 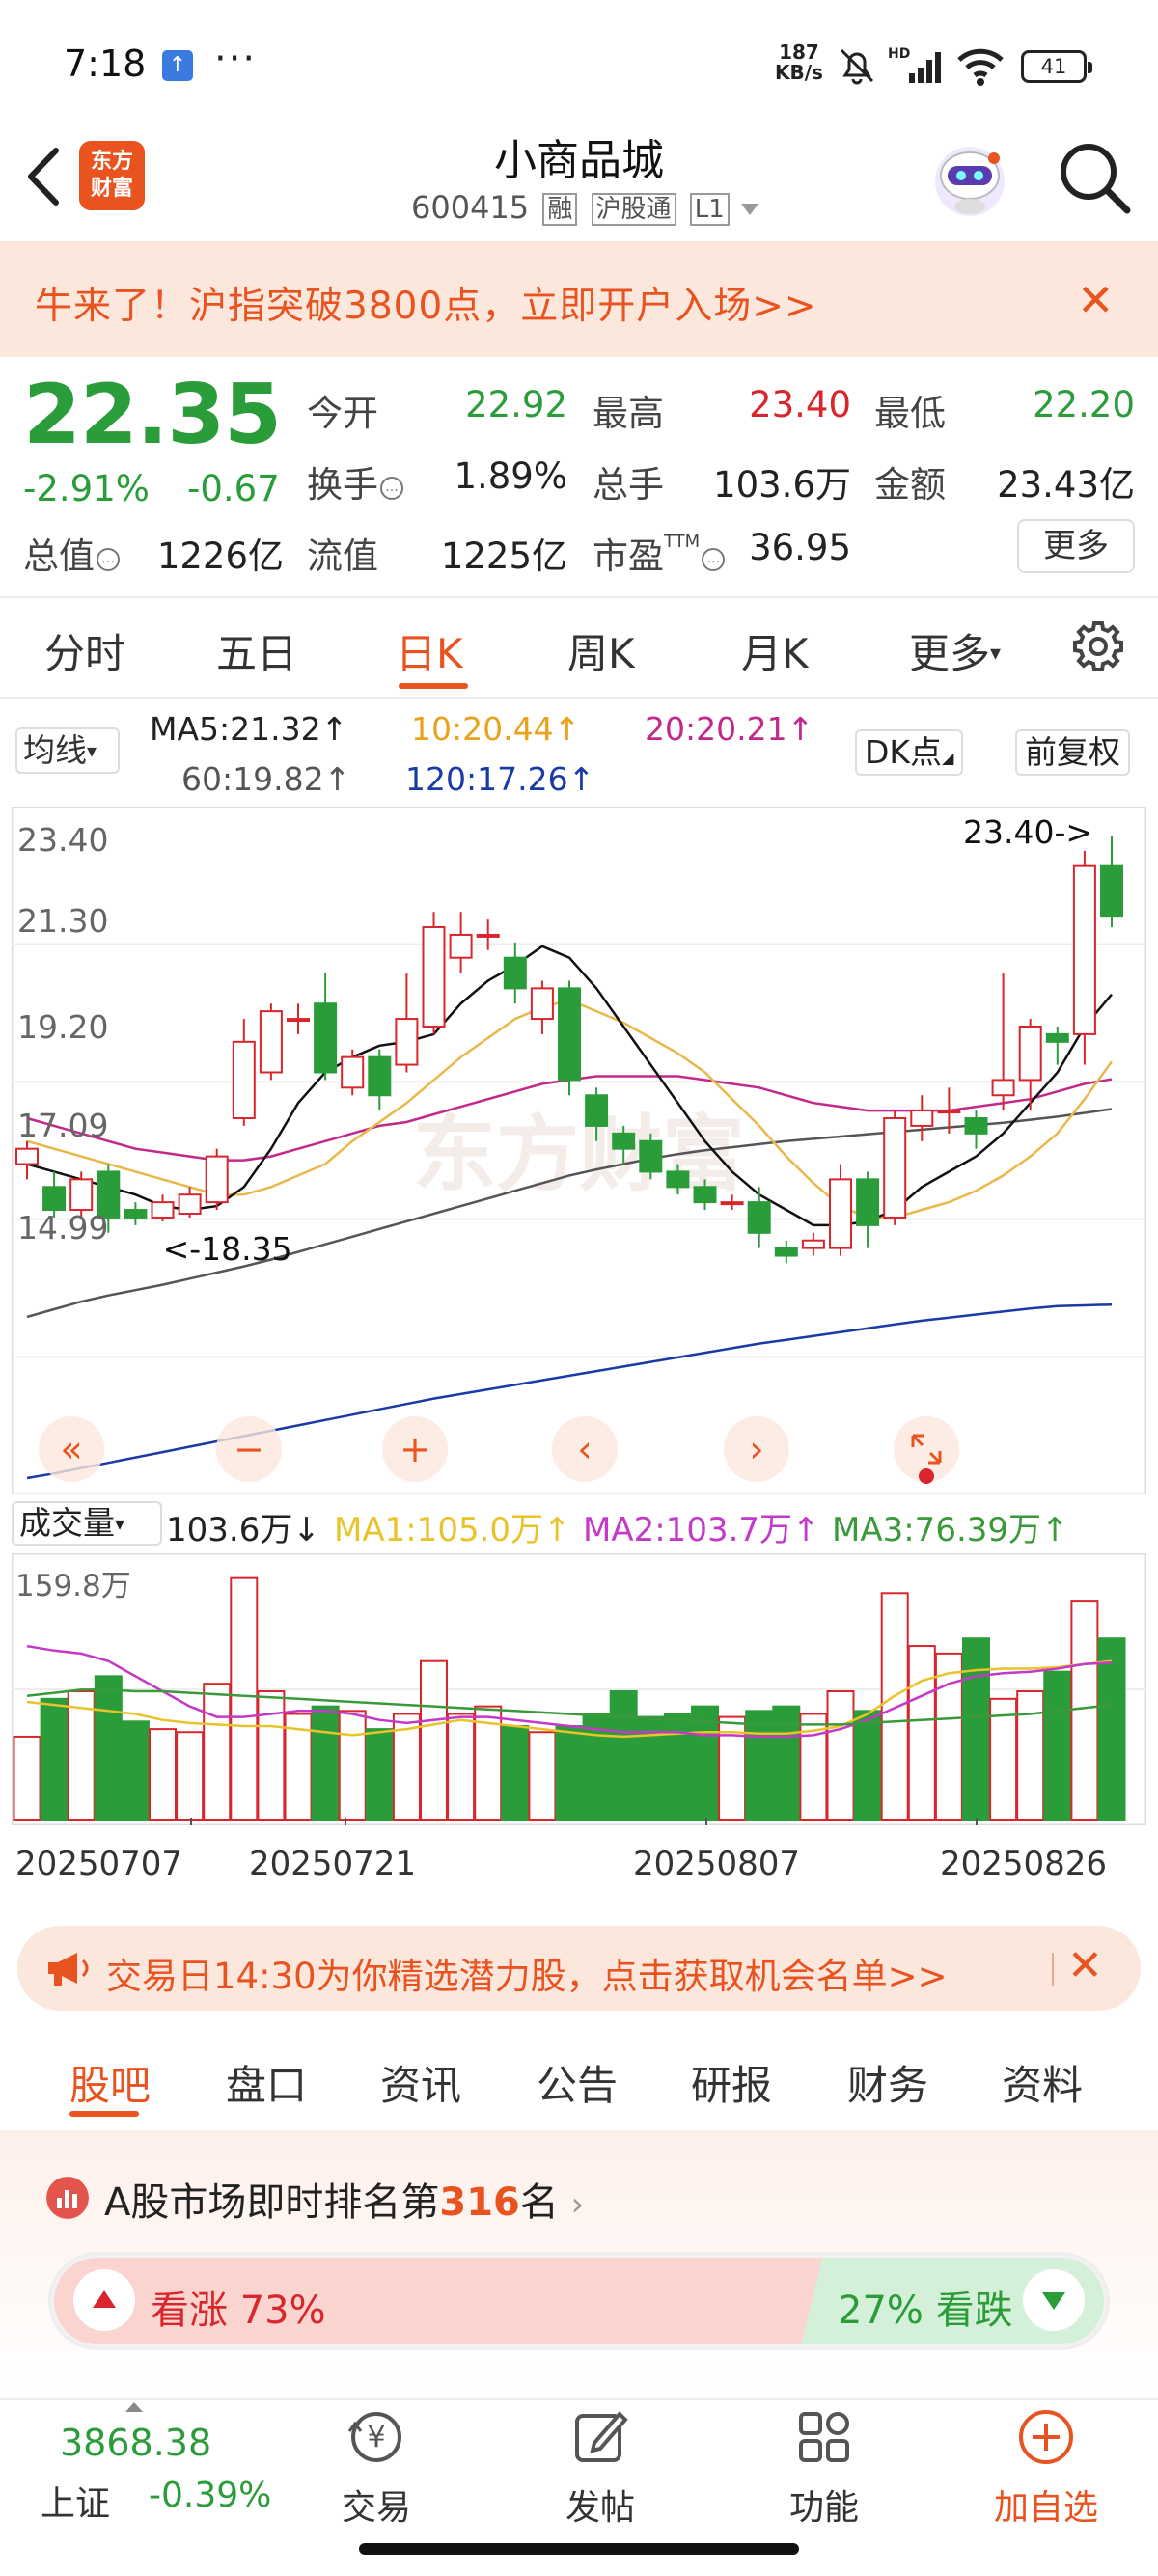 I want to click on vote-down-label: 27% 看跌, so click(x=925, y=2307).